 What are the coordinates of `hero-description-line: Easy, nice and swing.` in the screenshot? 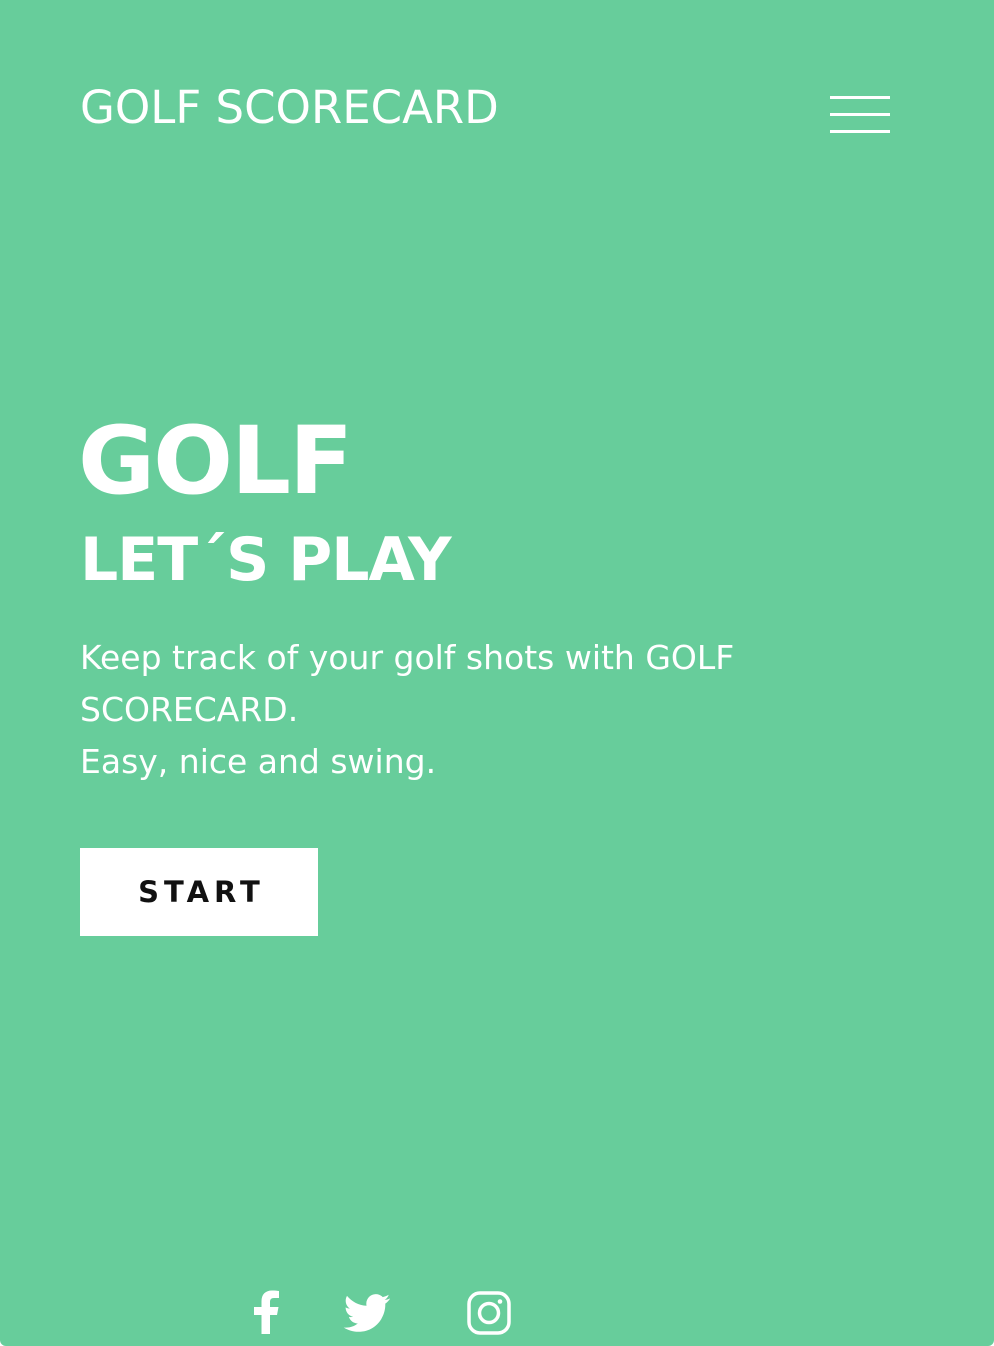 It's located at (258, 761).